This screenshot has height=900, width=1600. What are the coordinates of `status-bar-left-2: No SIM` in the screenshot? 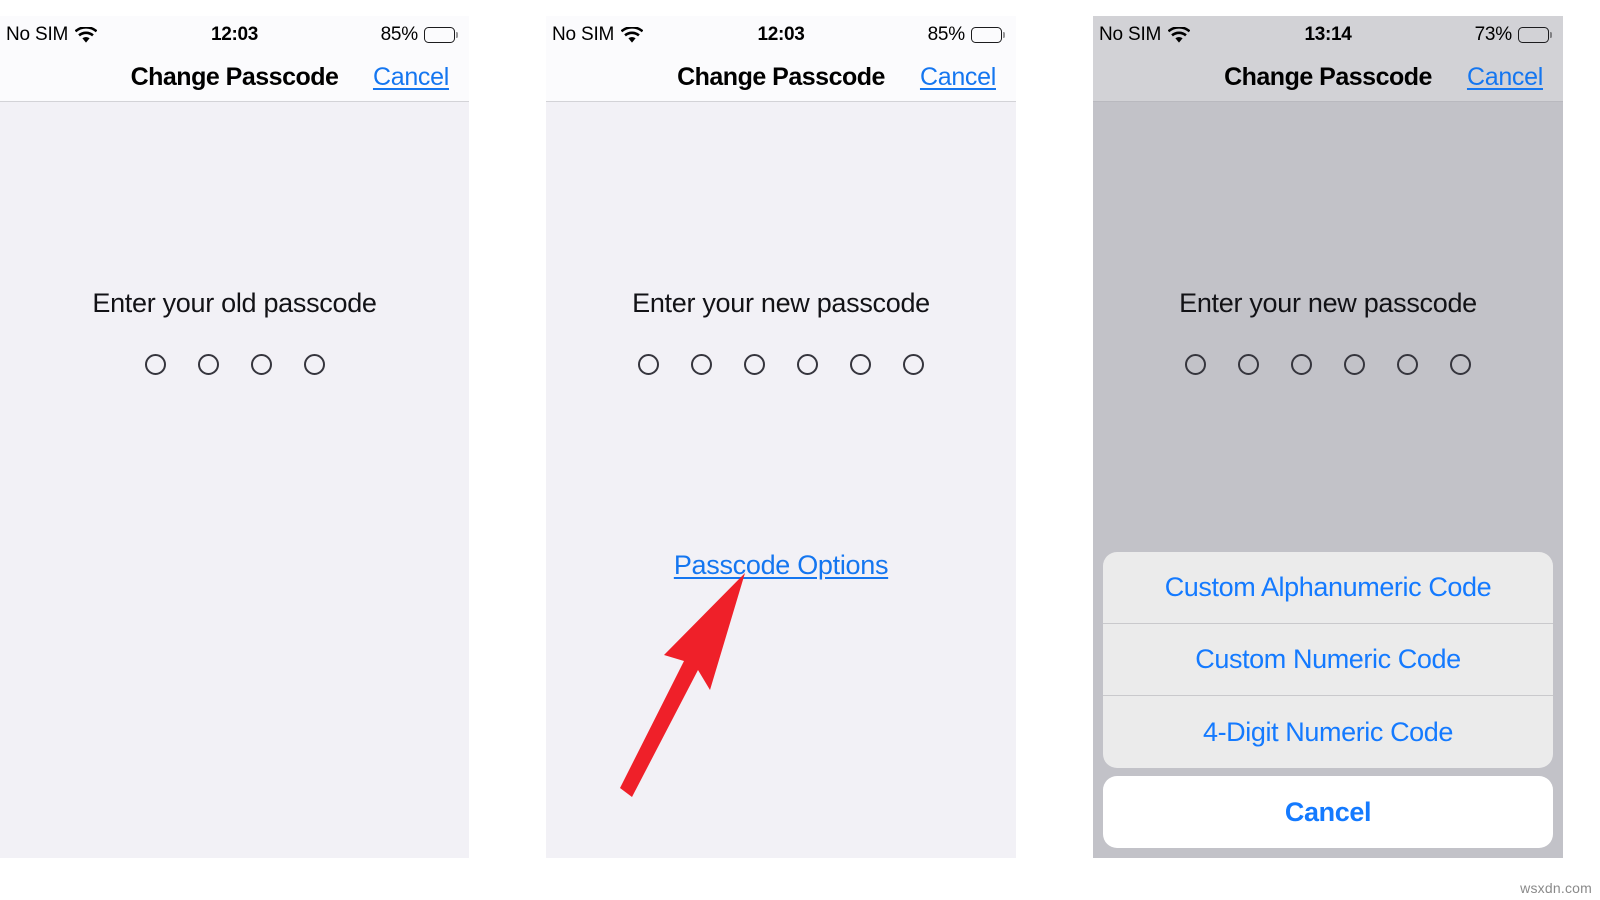 It's located at (598, 35).